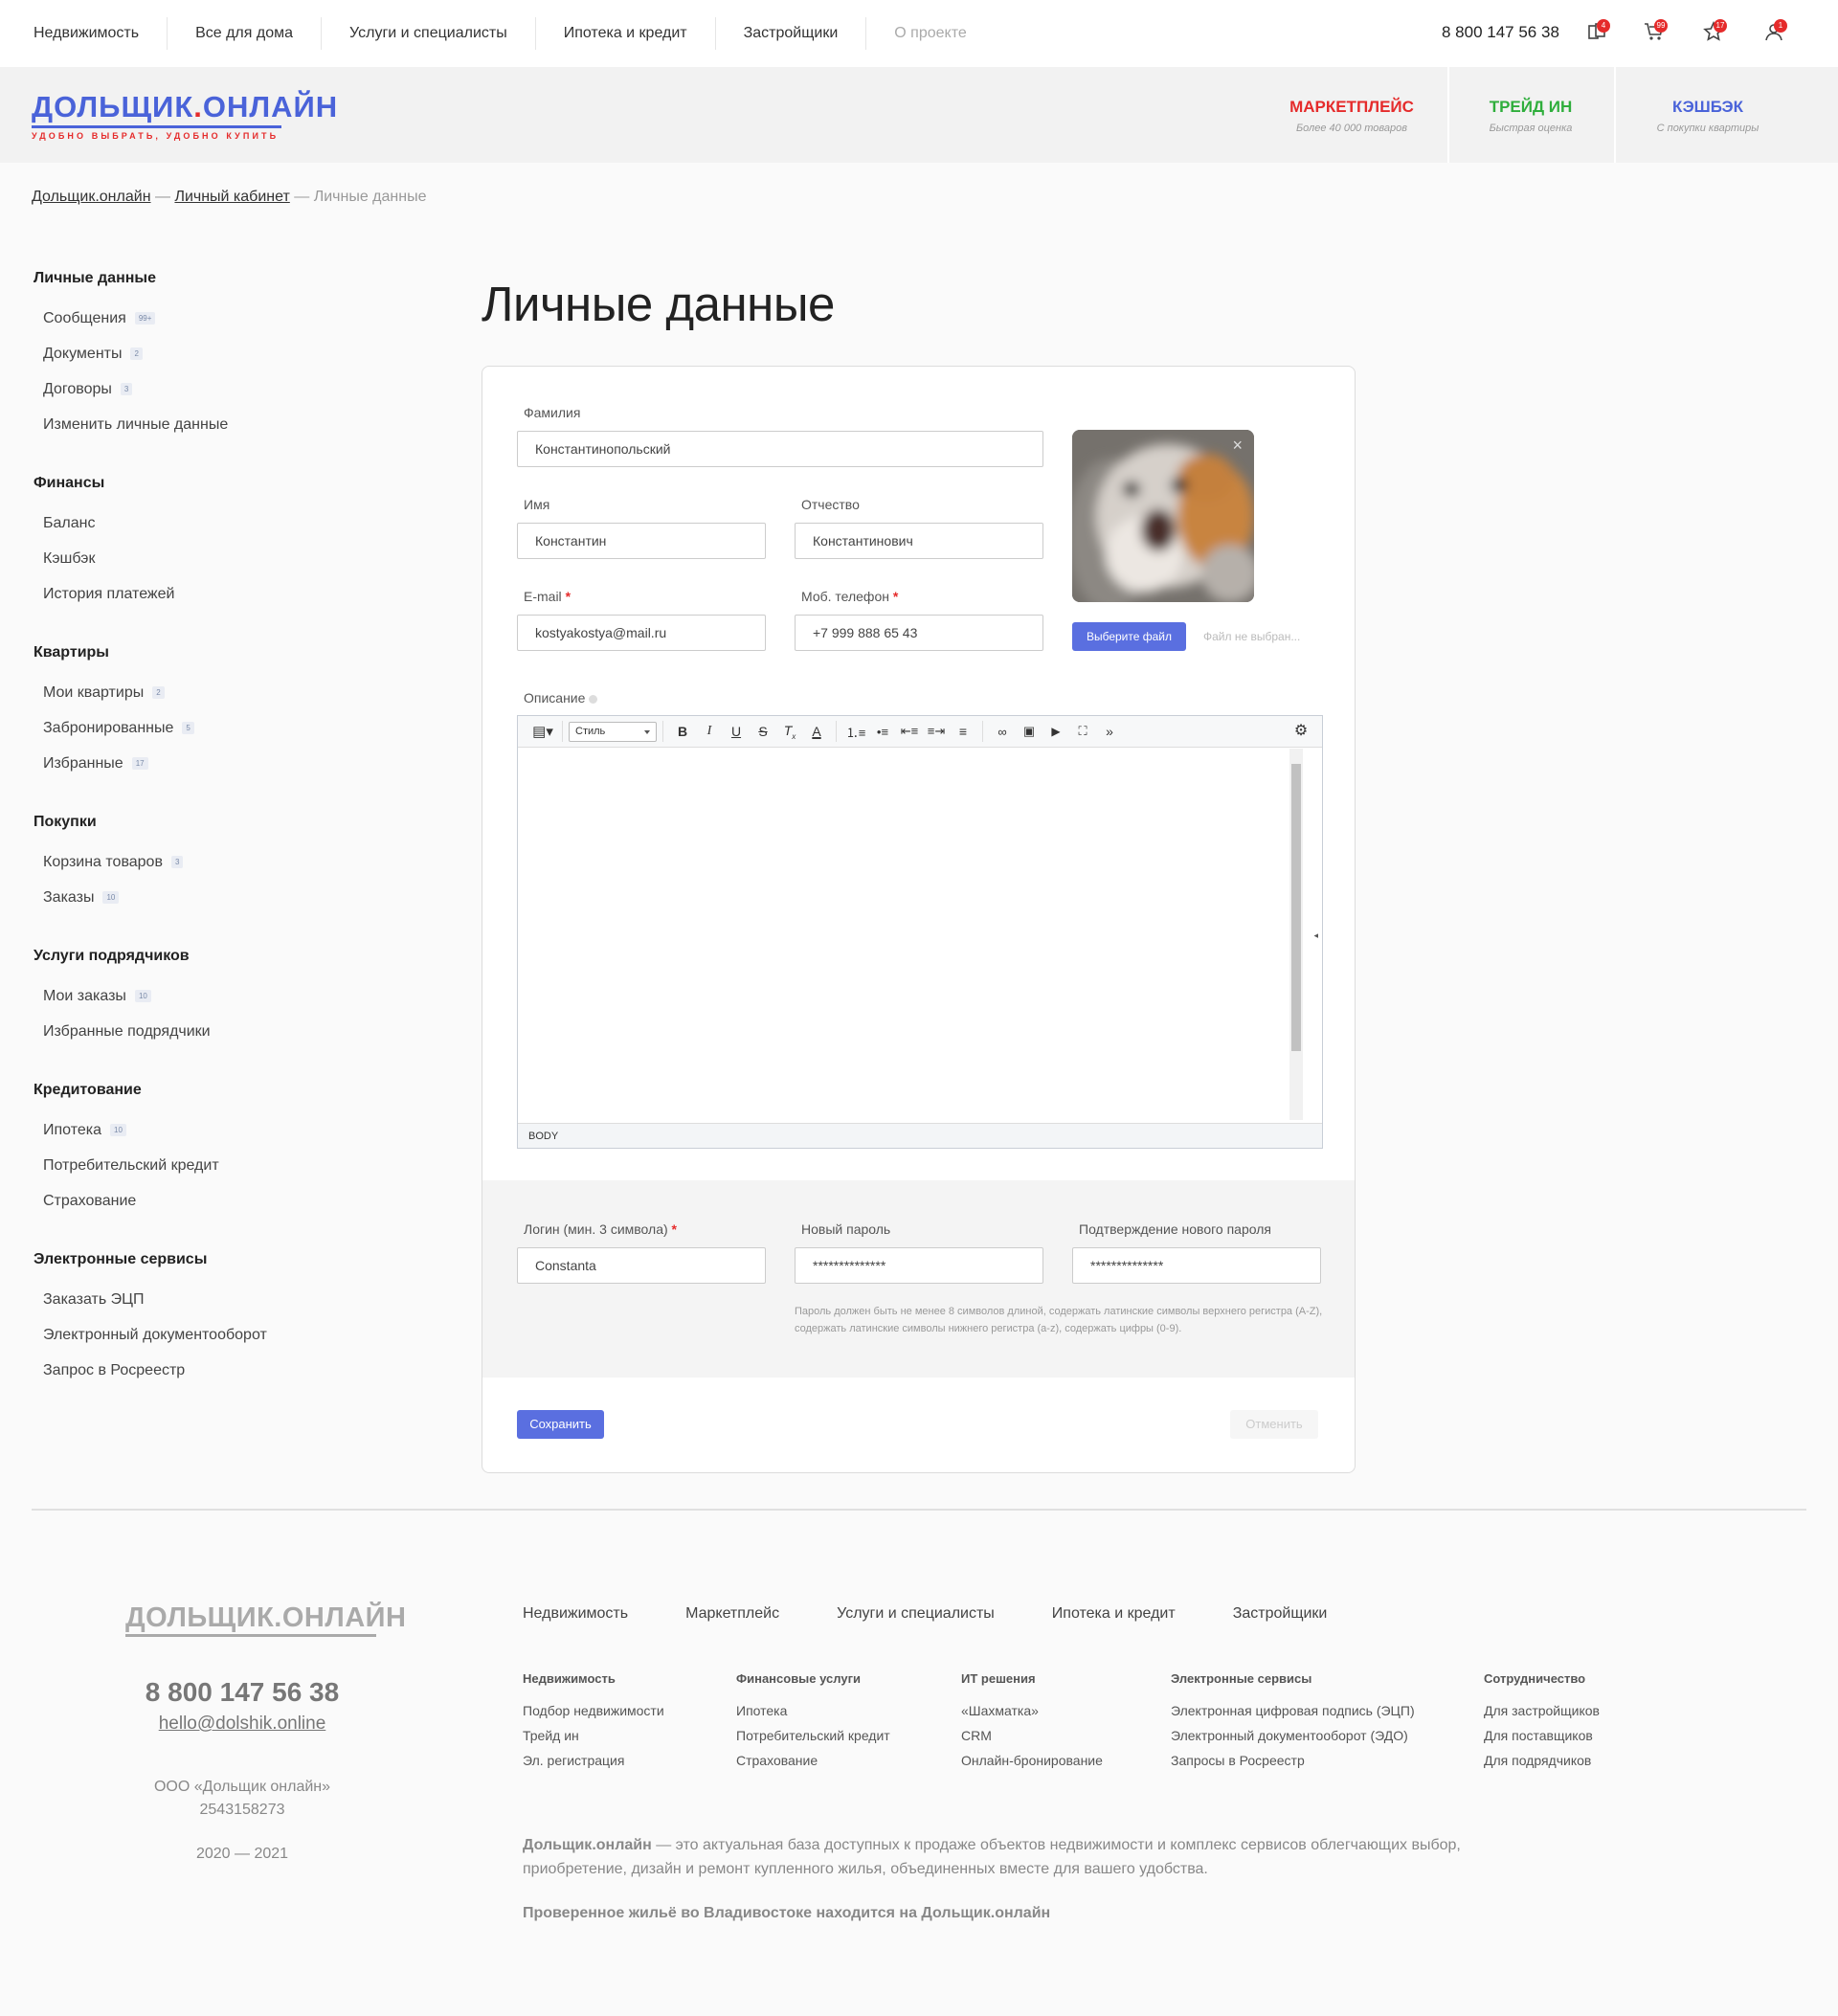  I want to click on sidebar-item: Корзина товаров 3, so click(216, 862).